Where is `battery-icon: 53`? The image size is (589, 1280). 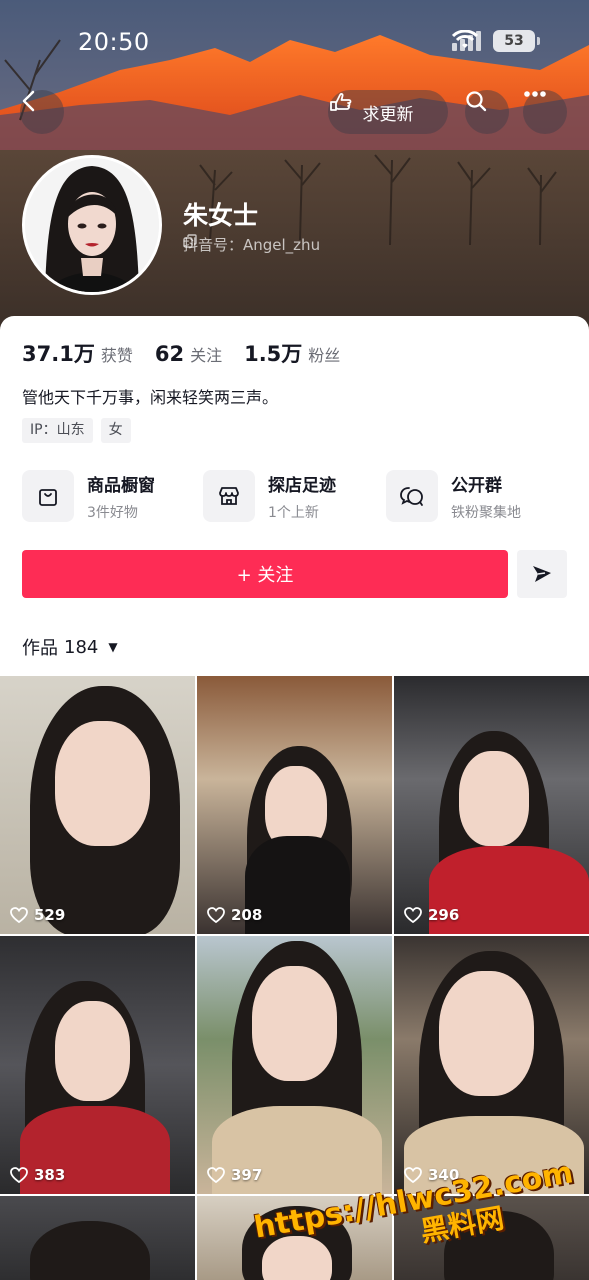
battery-icon: 53 is located at coordinates (516, 41).